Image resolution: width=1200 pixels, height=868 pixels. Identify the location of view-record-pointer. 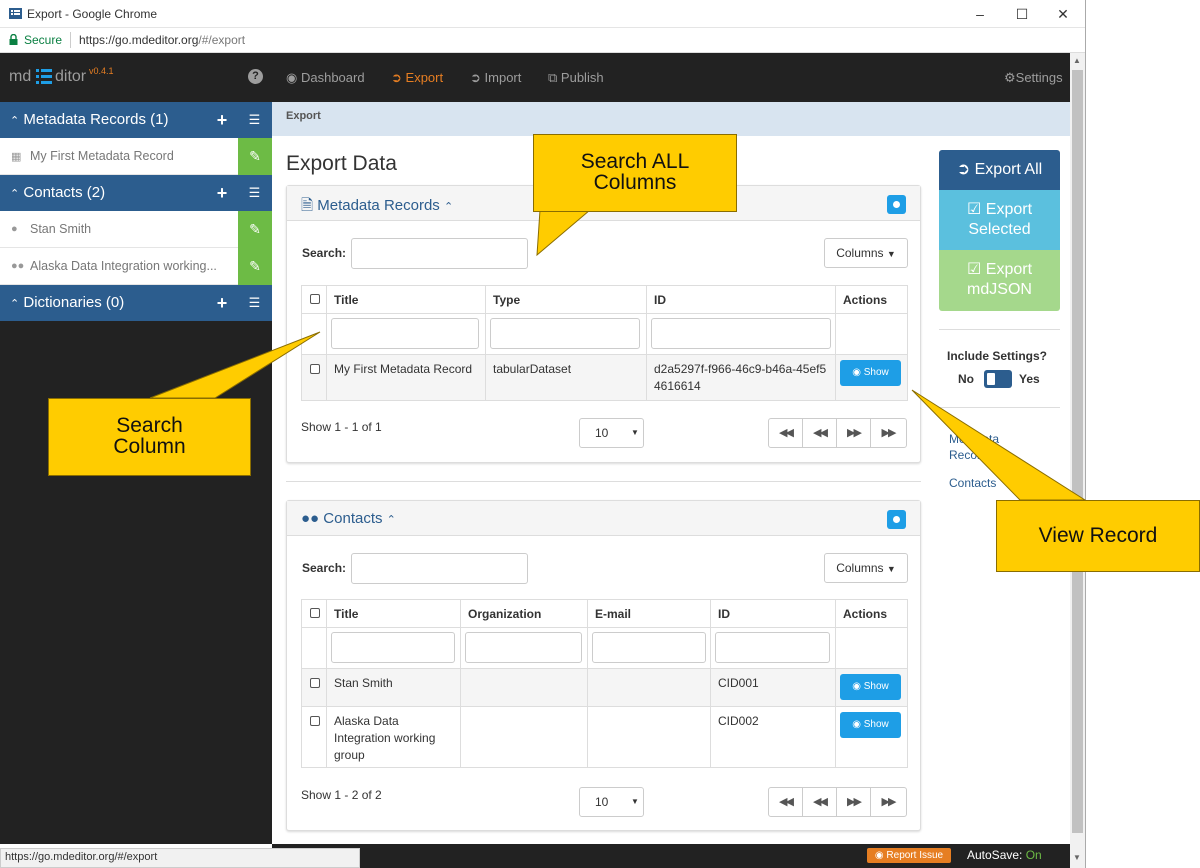
(999, 445).